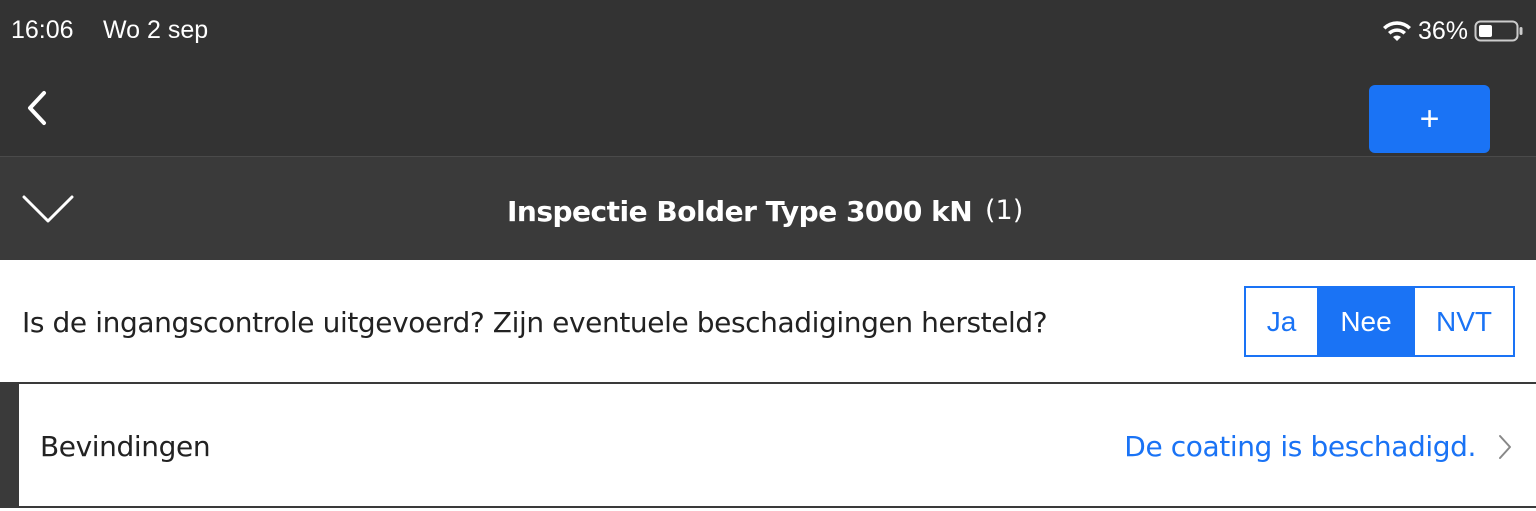 The width and height of the screenshot is (1536, 511). What do you see at coordinates (1442, 30) in the screenshot?
I see `battery-percentage: 36%` at bounding box center [1442, 30].